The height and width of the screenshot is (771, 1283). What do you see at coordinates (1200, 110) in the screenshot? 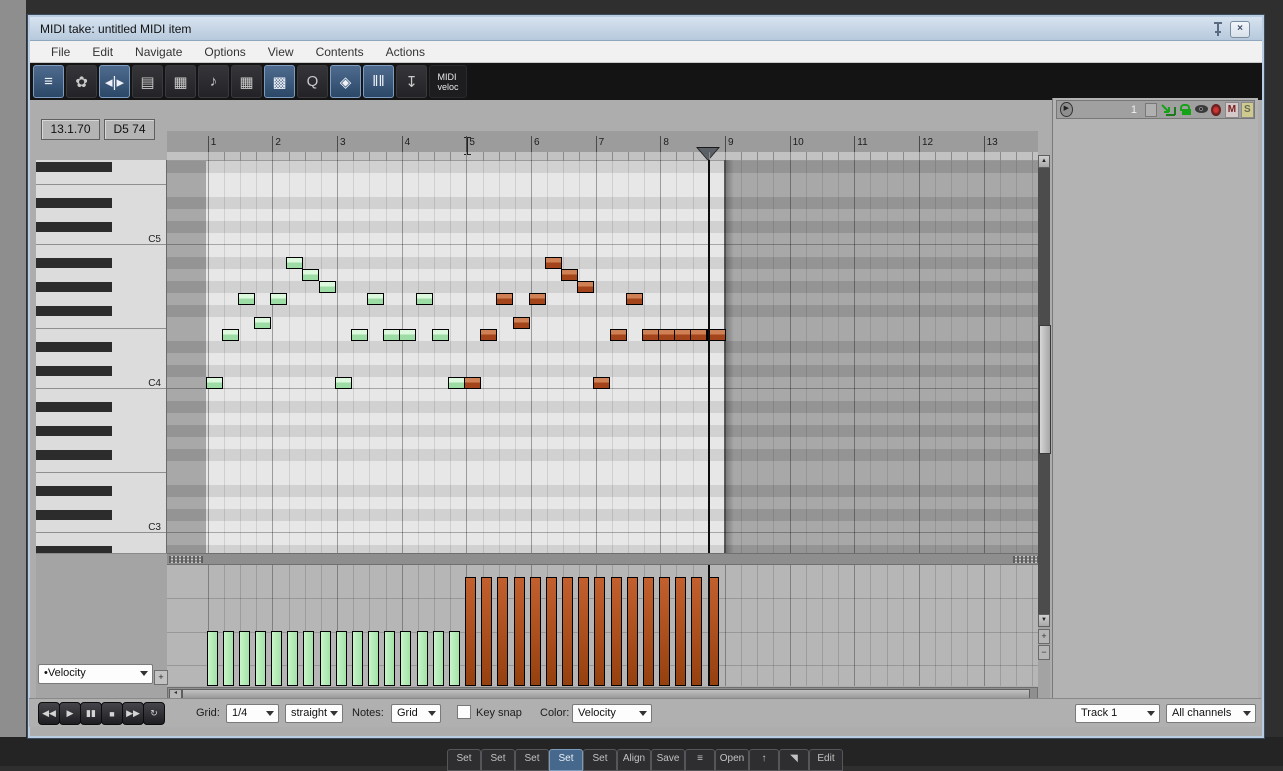
I see `eye-icon` at bounding box center [1200, 110].